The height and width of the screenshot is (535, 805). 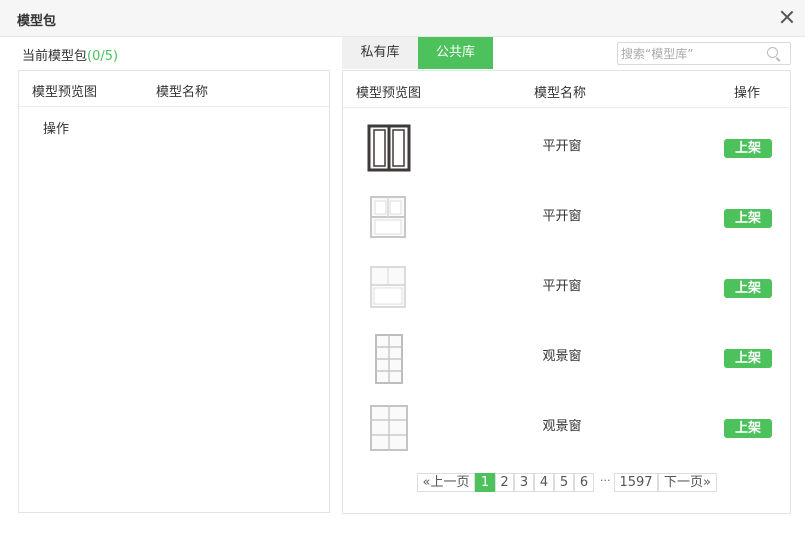 I want to click on page-button-6: 6, so click(x=584, y=482).